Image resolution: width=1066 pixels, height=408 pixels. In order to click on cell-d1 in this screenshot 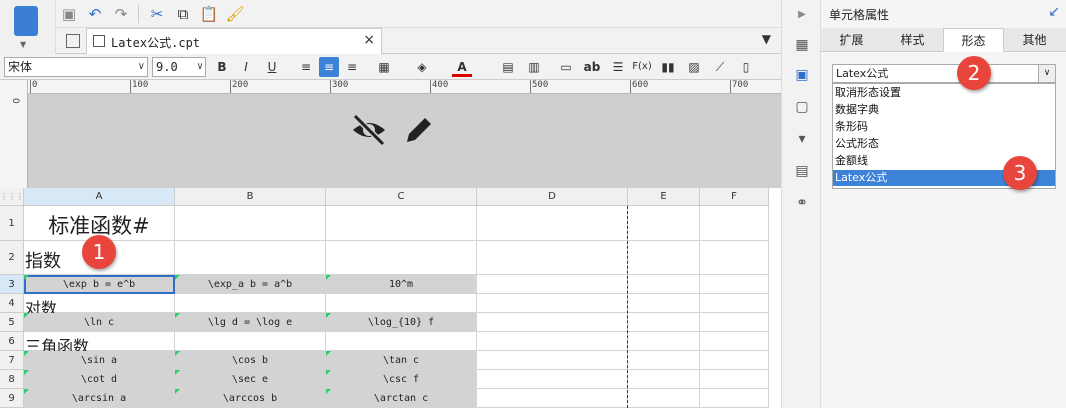, I will do `click(552, 223)`.